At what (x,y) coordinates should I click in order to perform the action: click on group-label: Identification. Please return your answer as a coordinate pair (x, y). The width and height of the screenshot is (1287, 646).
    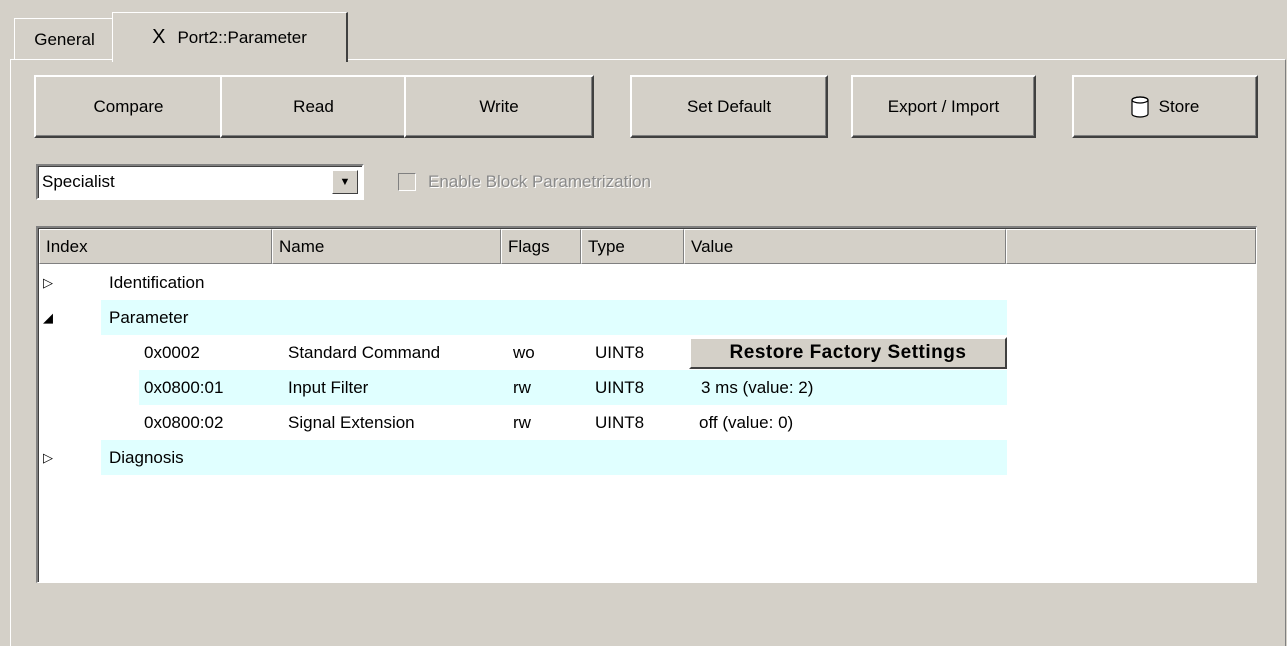
    Looking at the image, I should click on (157, 282).